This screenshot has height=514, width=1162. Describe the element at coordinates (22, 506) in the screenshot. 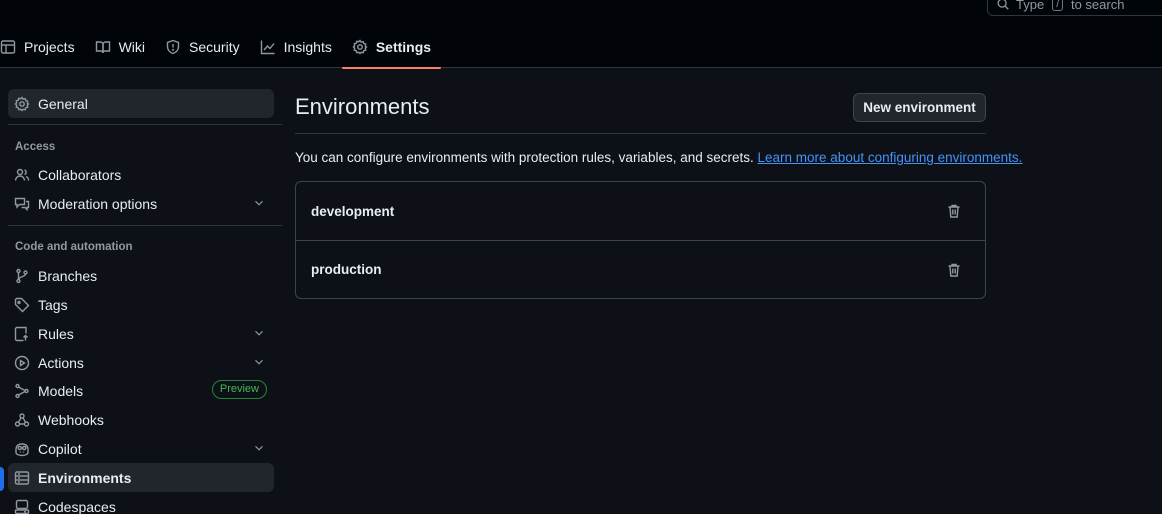

I see `codespaces-icon` at that location.